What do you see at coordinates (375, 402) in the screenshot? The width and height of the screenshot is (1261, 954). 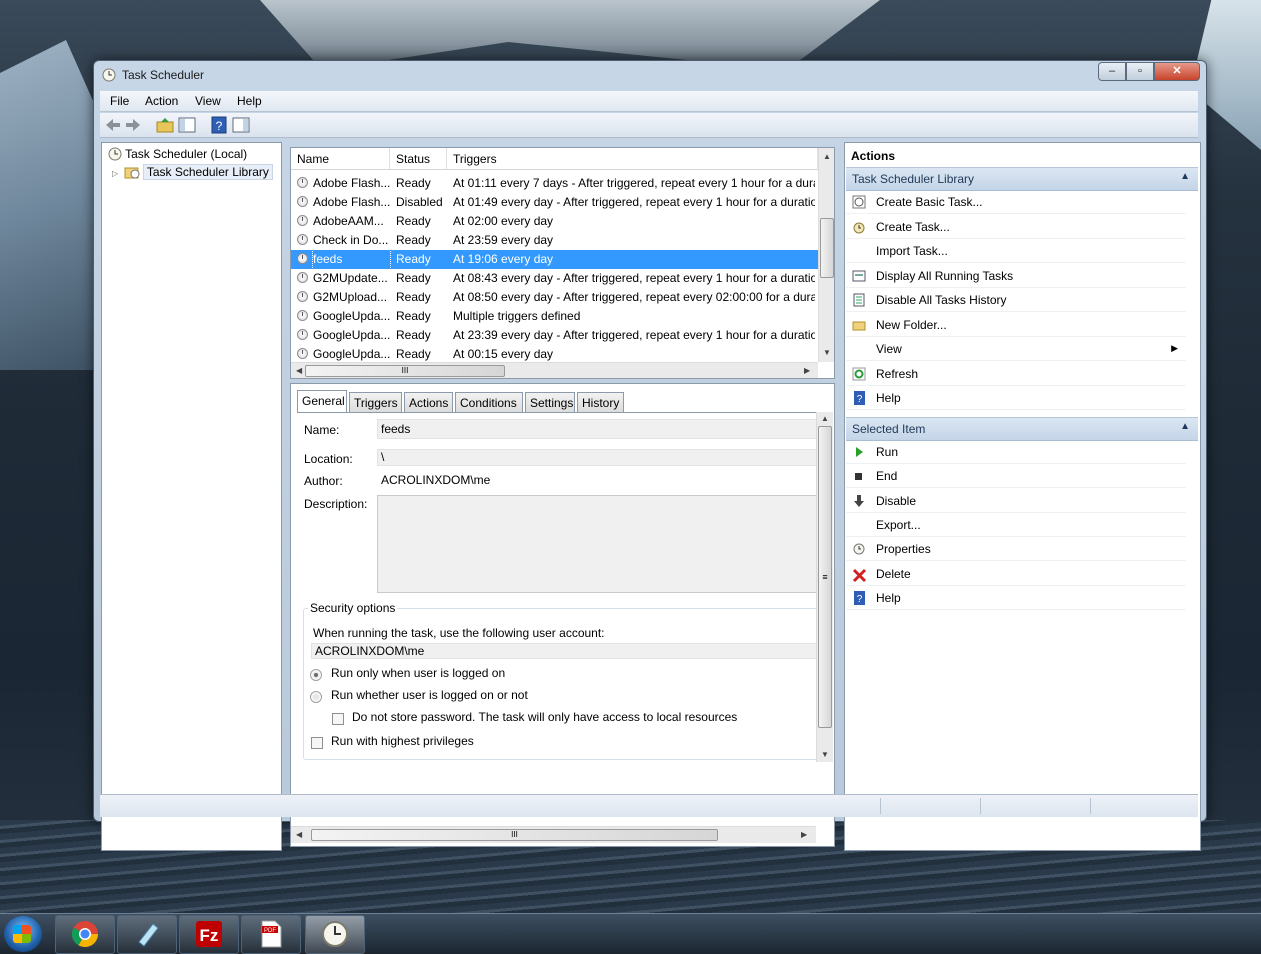 I see `tab-triggers: Triggers` at bounding box center [375, 402].